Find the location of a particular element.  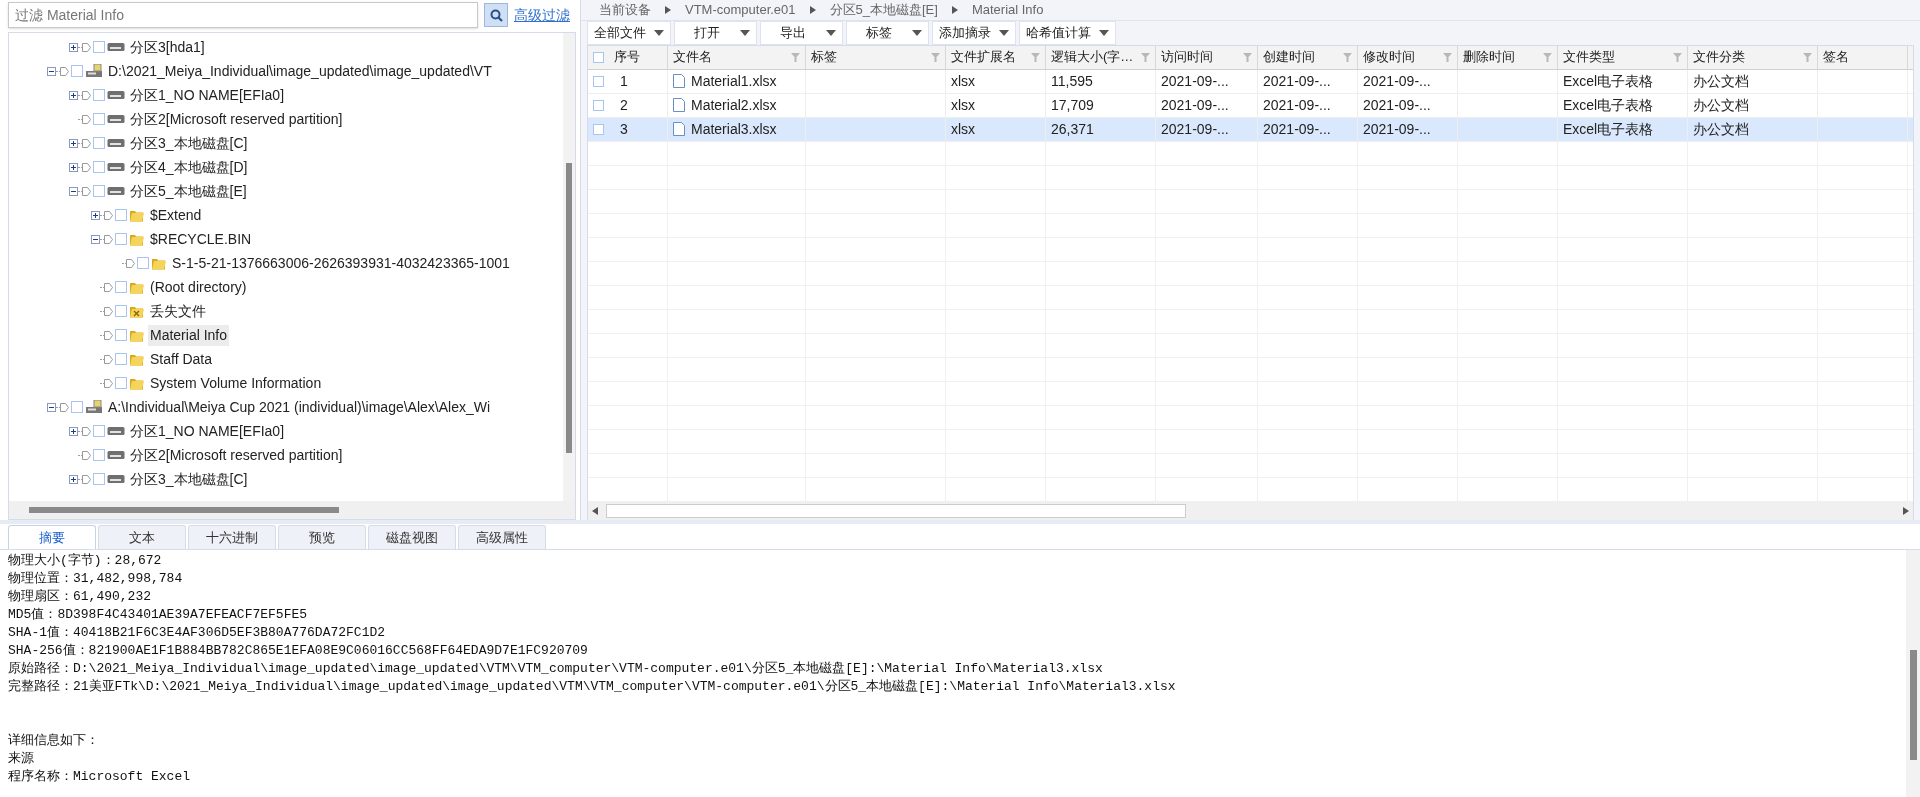

tab: 预览 is located at coordinates (322, 537).